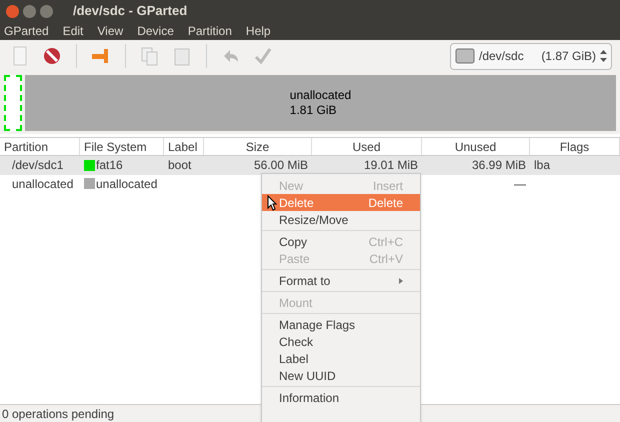 The image size is (620, 422). What do you see at coordinates (73, 31) in the screenshot?
I see `menu-item: Edit` at bounding box center [73, 31].